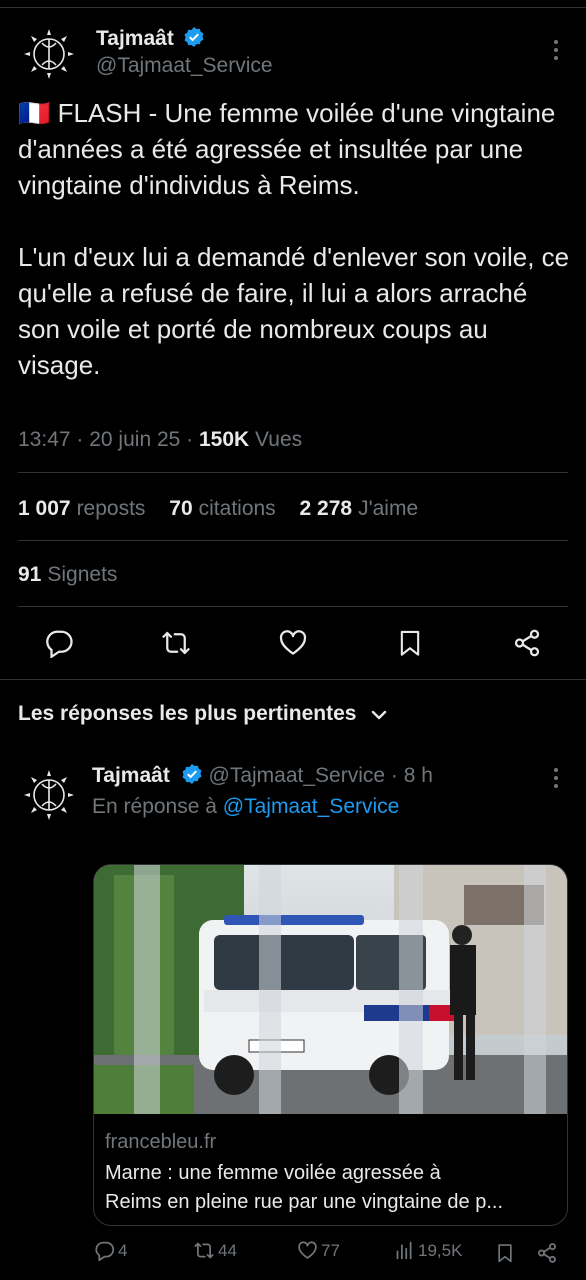 The width and height of the screenshot is (586, 1280). Describe the element at coordinates (161, 1142) in the screenshot. I see `card-domain: francebleu.fr` at that location.